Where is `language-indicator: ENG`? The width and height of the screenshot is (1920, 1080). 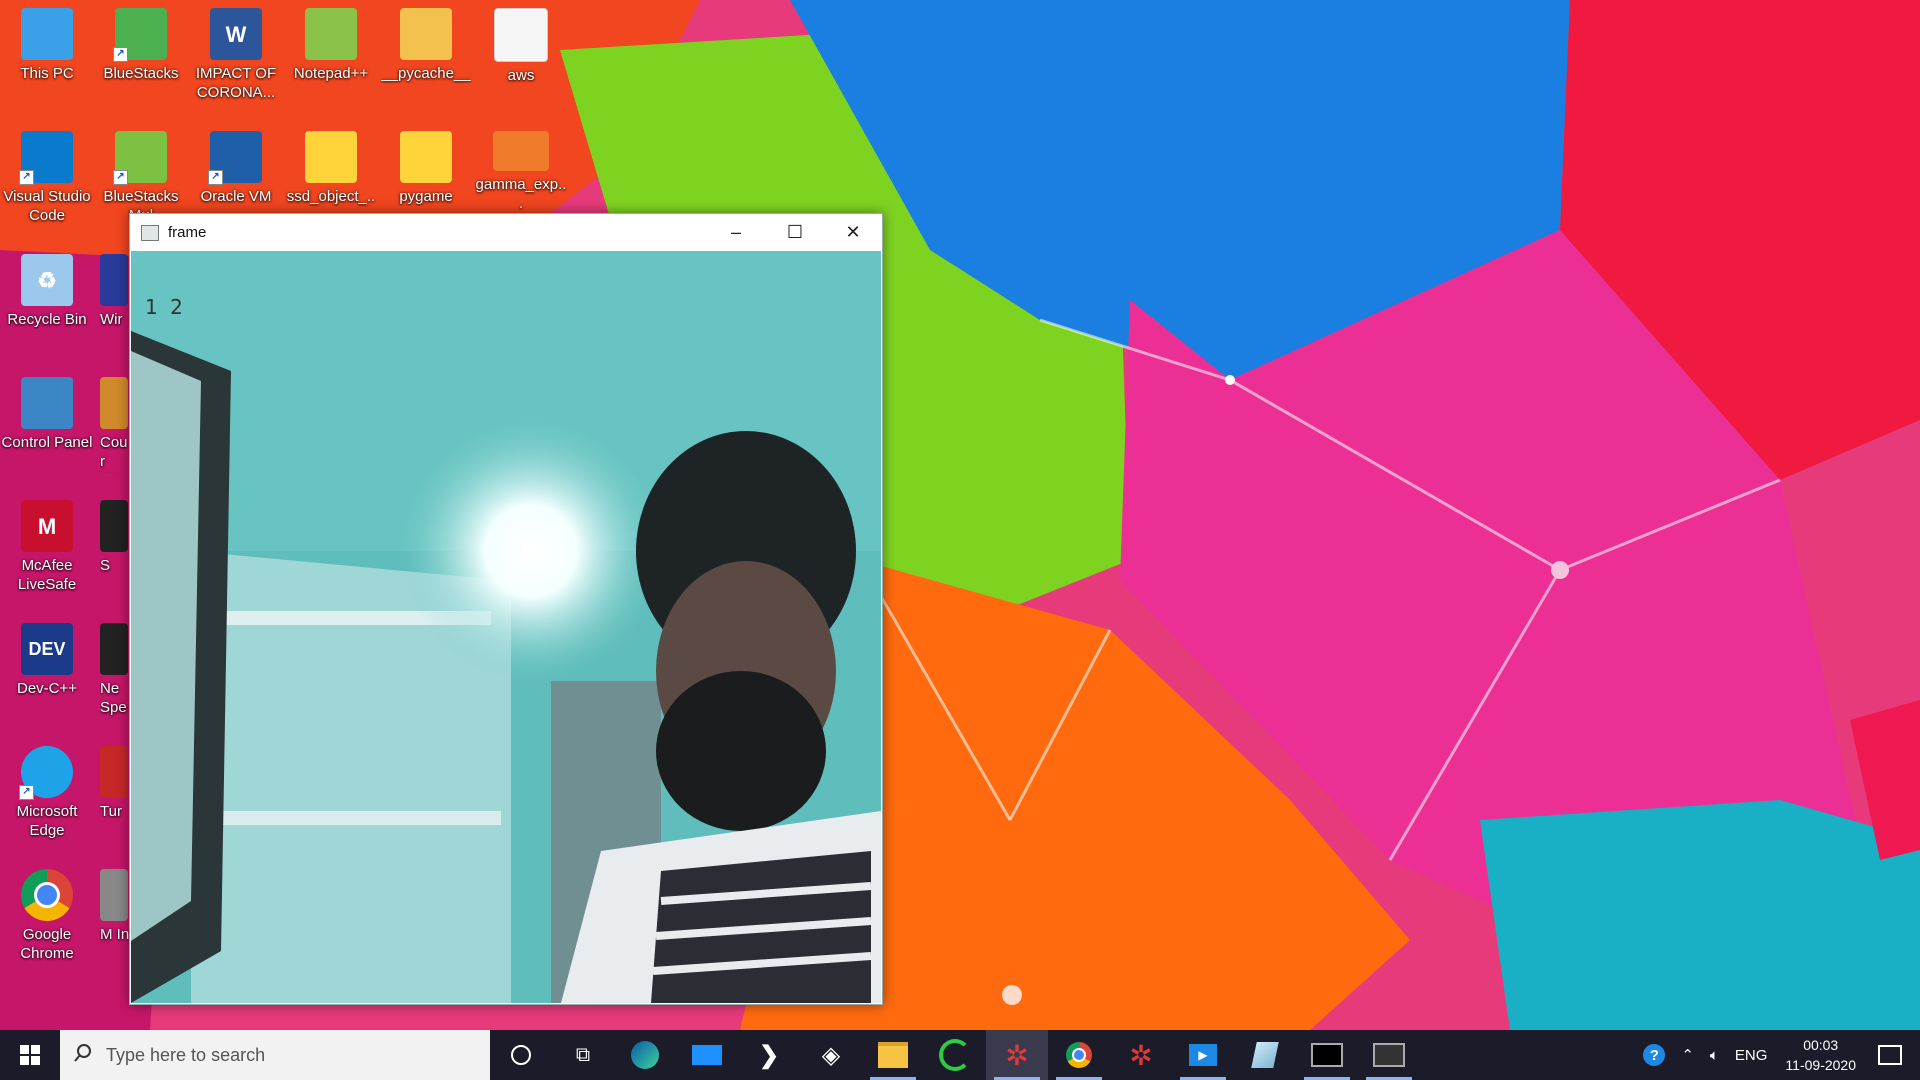 language-indicator: ENG is located at coordinates (1751, 1055).